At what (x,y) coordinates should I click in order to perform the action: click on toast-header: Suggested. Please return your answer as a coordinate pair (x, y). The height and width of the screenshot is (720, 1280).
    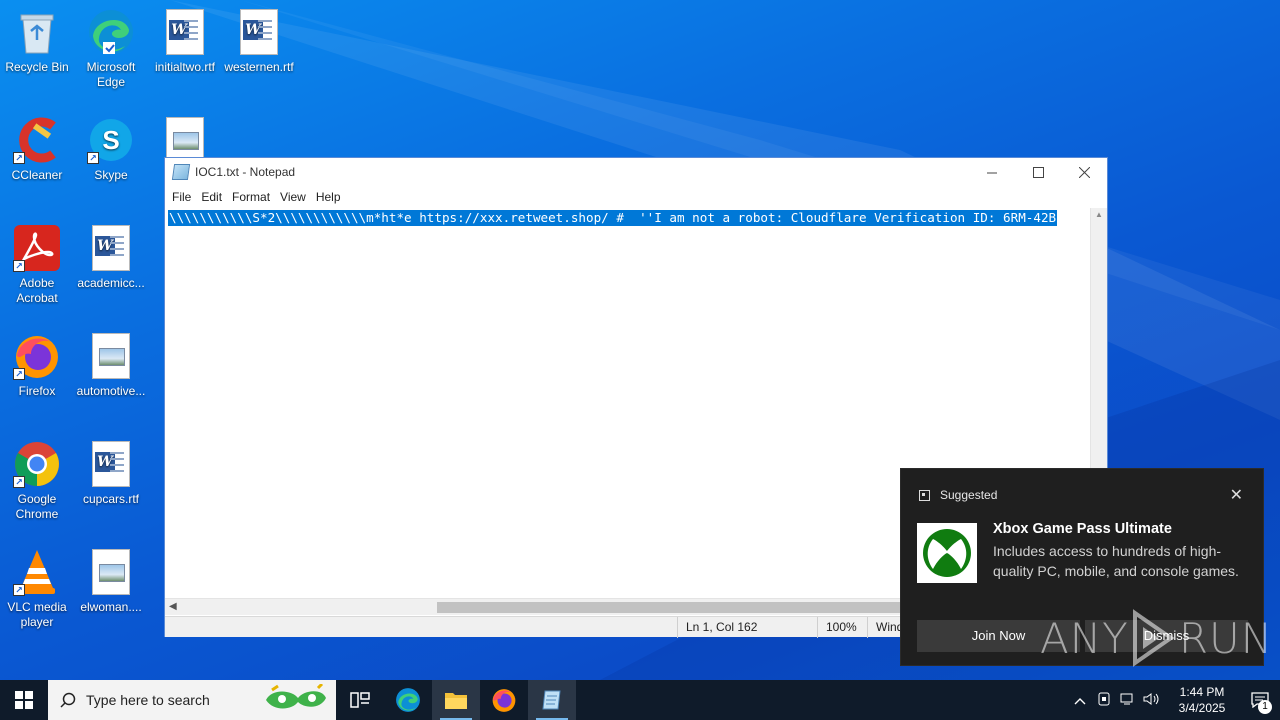
    Looking at the image, I should click on (958, 495).